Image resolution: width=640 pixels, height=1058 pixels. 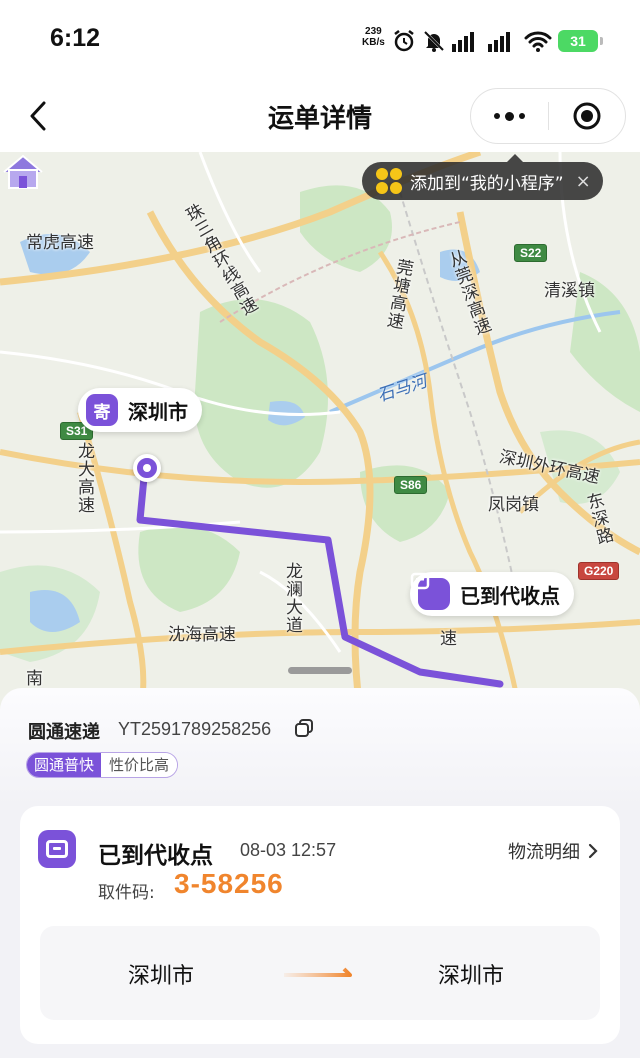 I want to click on arrow-right-icon, so click(x=318, y=972).